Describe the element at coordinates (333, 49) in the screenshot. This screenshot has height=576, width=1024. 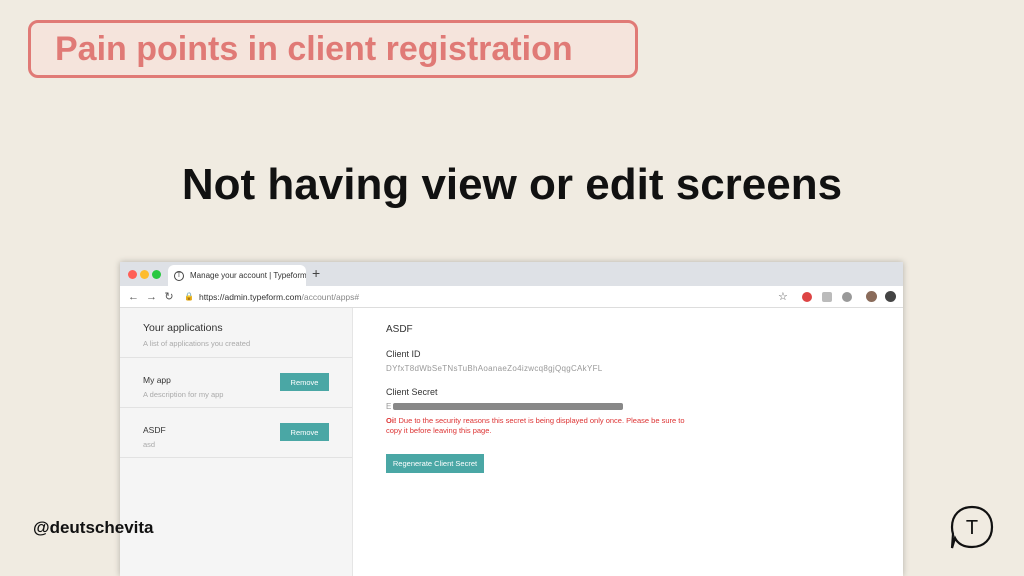
I see `slide-title: Pain points in client registration` at that location.